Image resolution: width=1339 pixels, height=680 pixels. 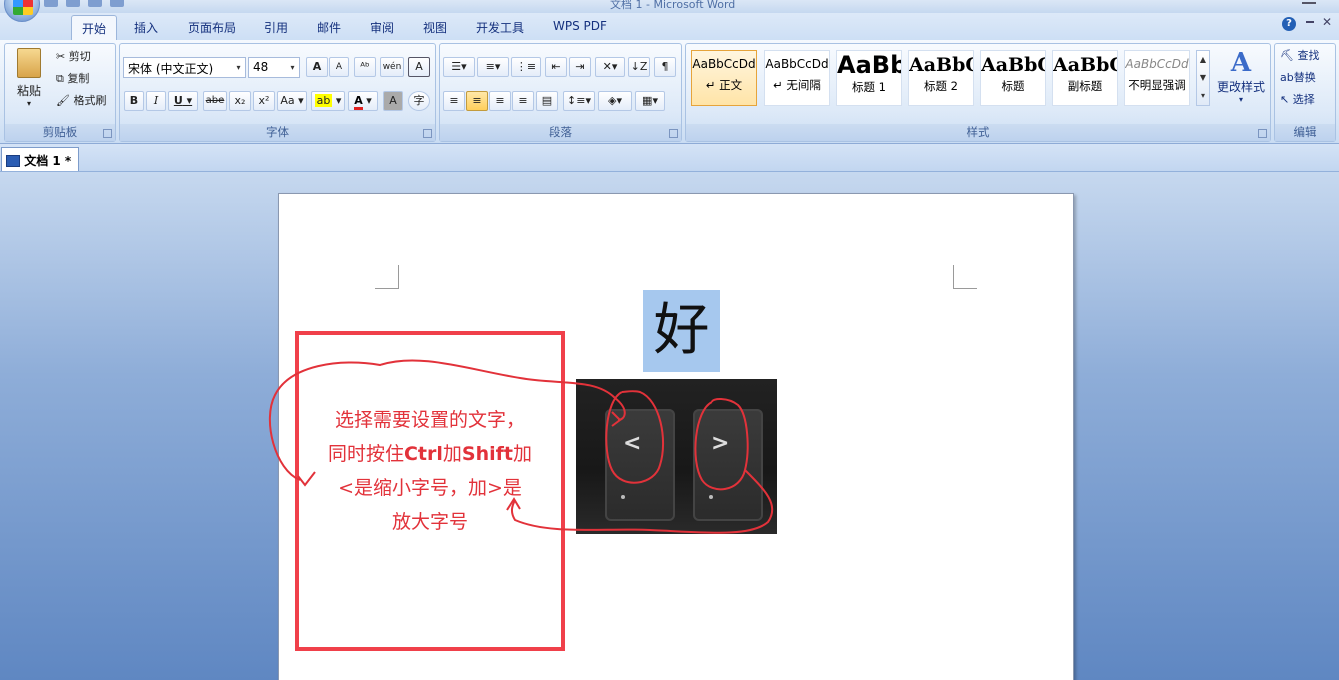 I want to click on align-left-button: ≡, so click(x=454, y=101).